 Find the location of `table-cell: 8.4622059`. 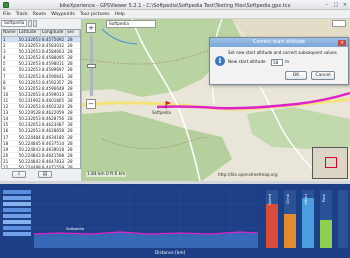

table-cell: 8.4622059 is located at coordinates (53, 113).